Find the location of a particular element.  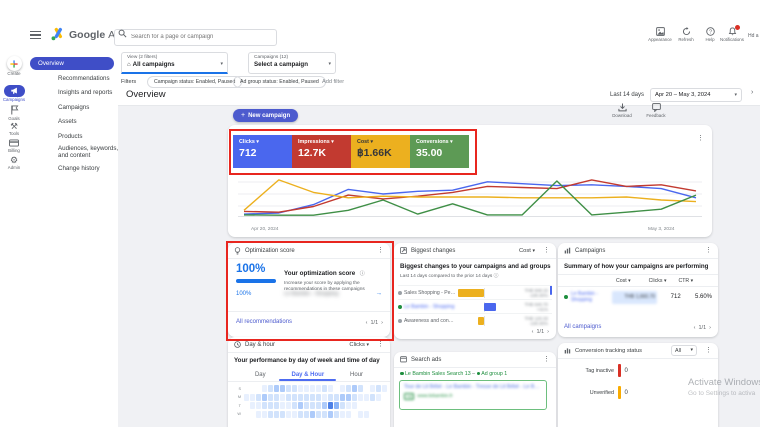

nav-rail-tools: ⚒ Tools is located at coordinates (14, 129).